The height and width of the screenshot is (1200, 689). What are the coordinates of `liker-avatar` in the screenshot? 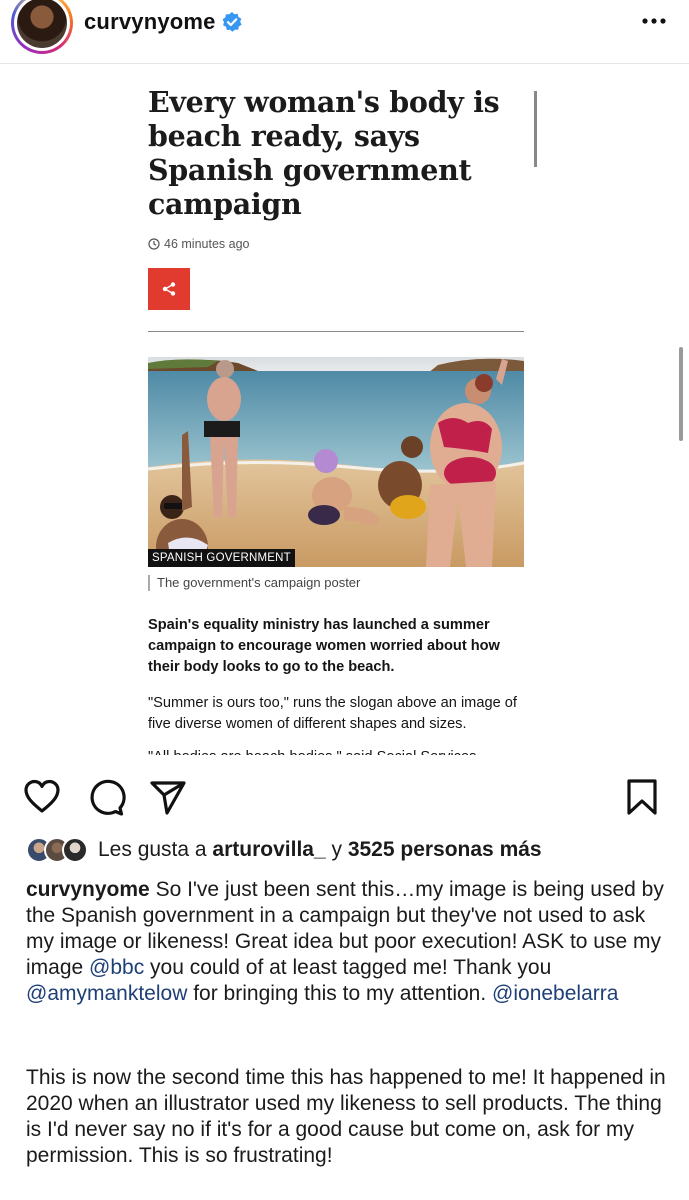 It's located at (75, 850).